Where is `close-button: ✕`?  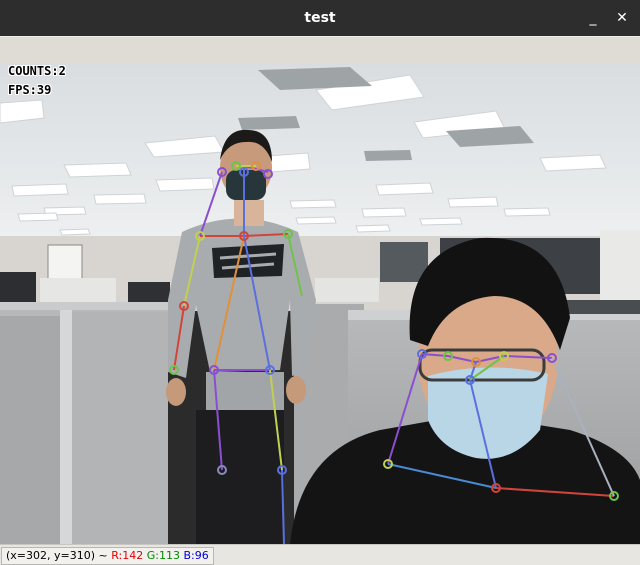 close-button: ✕ is located at coordinates (622, 18).